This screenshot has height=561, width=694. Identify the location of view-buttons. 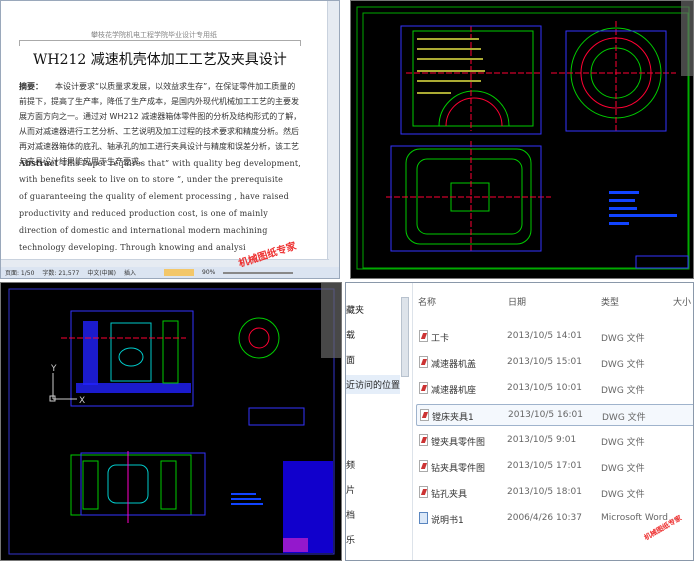
(179, 272).